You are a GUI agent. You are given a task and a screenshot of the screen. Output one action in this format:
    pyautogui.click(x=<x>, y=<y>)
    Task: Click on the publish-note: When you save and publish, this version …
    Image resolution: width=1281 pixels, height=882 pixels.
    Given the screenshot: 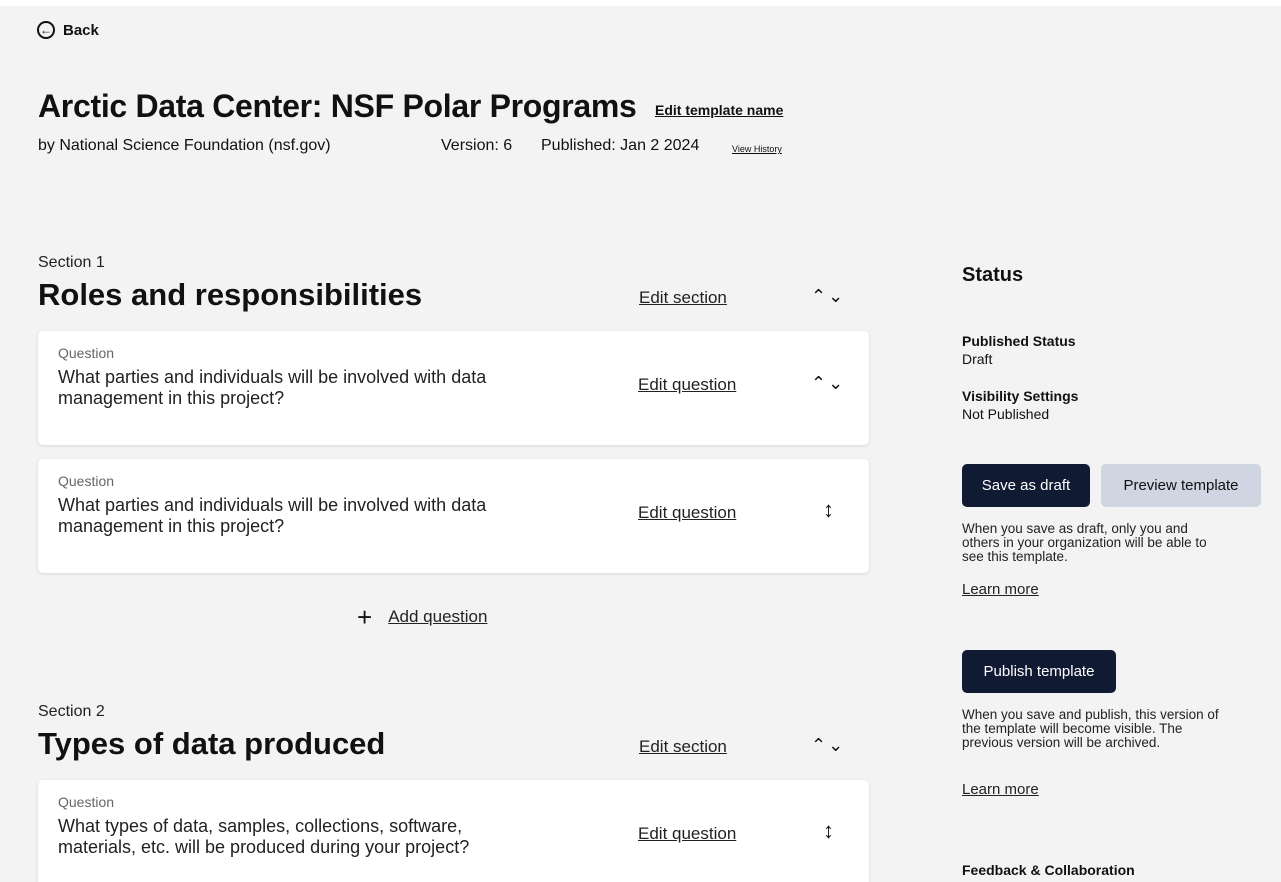 What is the action you would take?
    pyautogui.click(x=1090, y=728)
    